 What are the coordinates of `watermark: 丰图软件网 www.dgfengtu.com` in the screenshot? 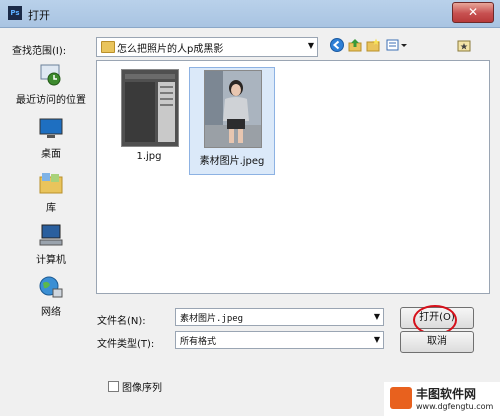 It's located at (442, 399).